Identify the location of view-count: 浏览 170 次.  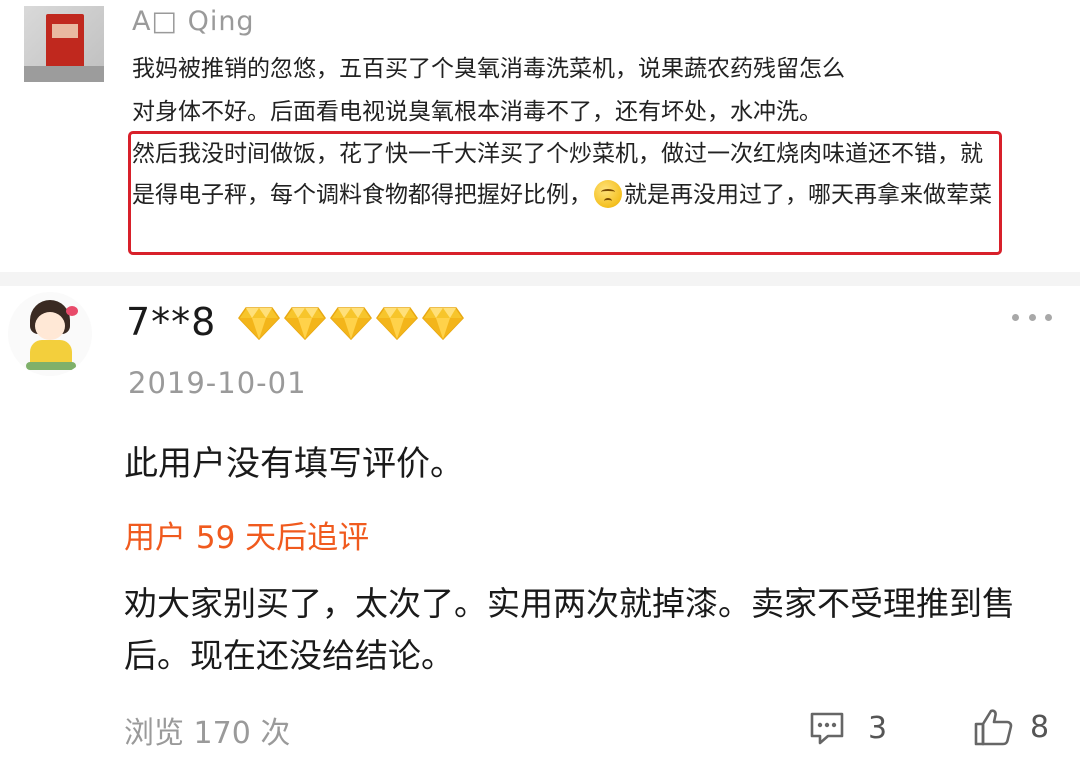
(207, 733).